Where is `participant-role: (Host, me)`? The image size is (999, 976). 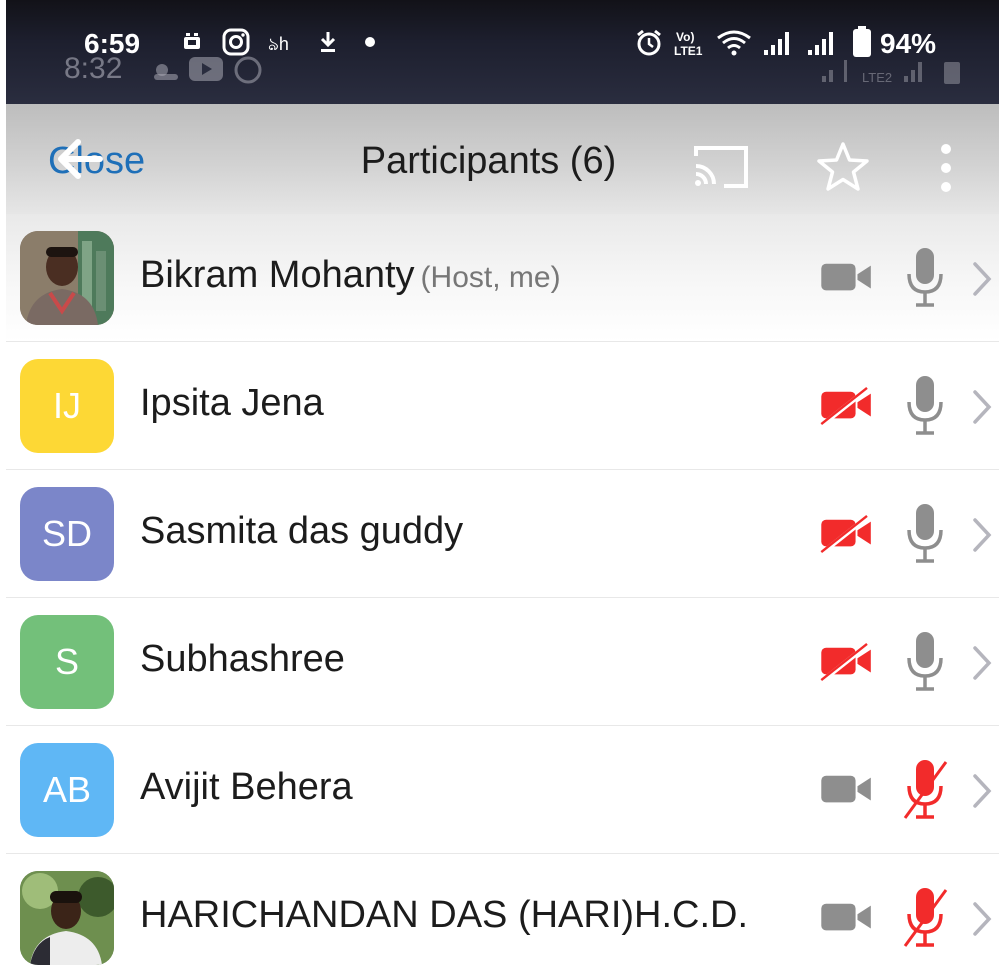
participant-role: (Host, me) is located at coordinates (490, 277).